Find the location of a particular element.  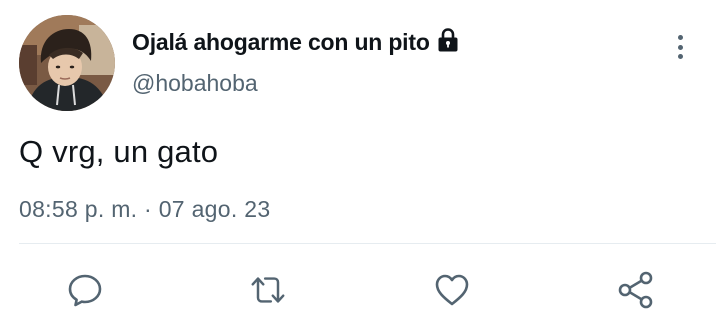

heart-icon is located at coordinates (452, 290).